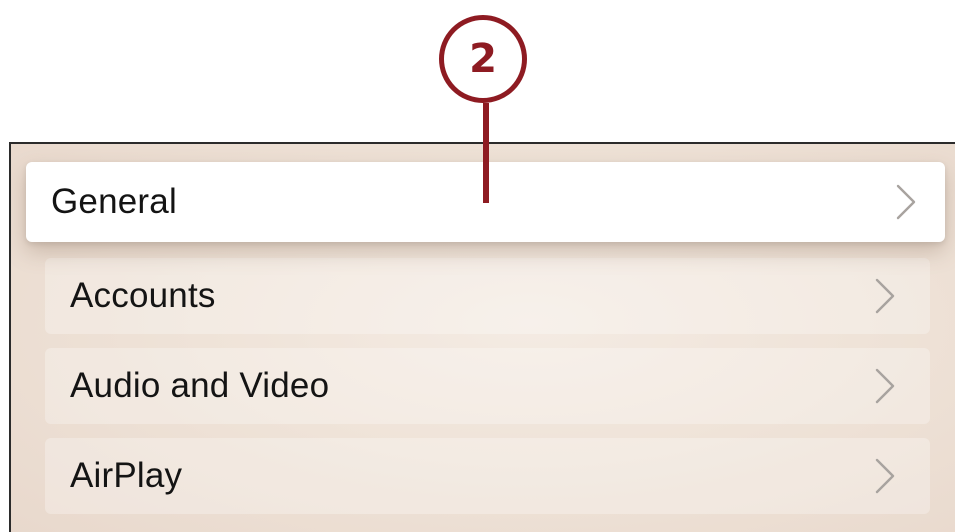 Image resolution: width=955 pixels, height=532 pixels. Describe the element at coordinates (487, 476) in the screenshot. I see `menu-item-airplay: AirPlay` at that location.